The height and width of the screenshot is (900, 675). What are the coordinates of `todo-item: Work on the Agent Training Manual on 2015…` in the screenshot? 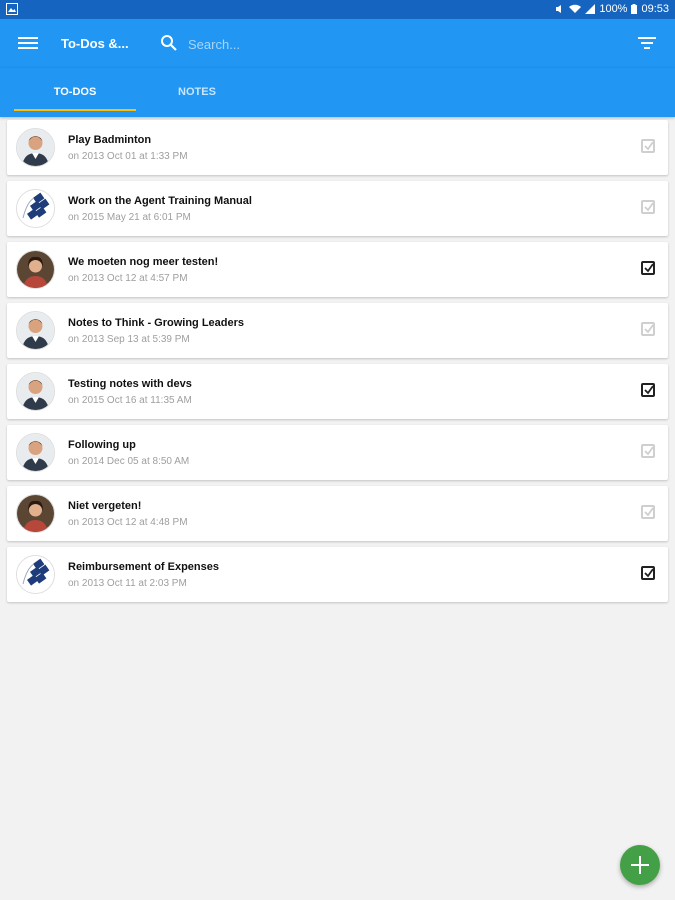 It's located at (337, 208).